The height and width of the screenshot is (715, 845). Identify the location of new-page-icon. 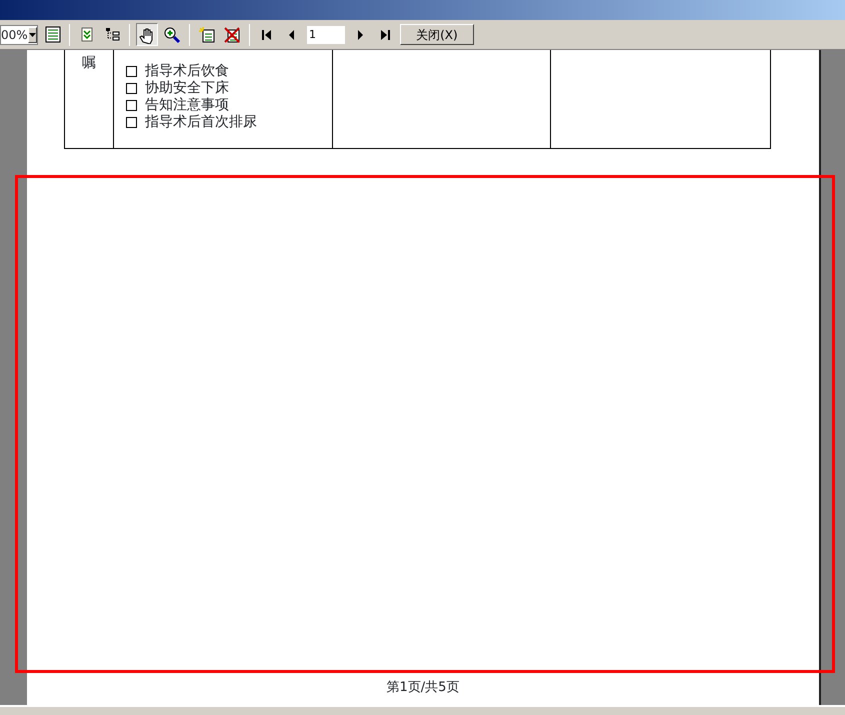
(207, 35).